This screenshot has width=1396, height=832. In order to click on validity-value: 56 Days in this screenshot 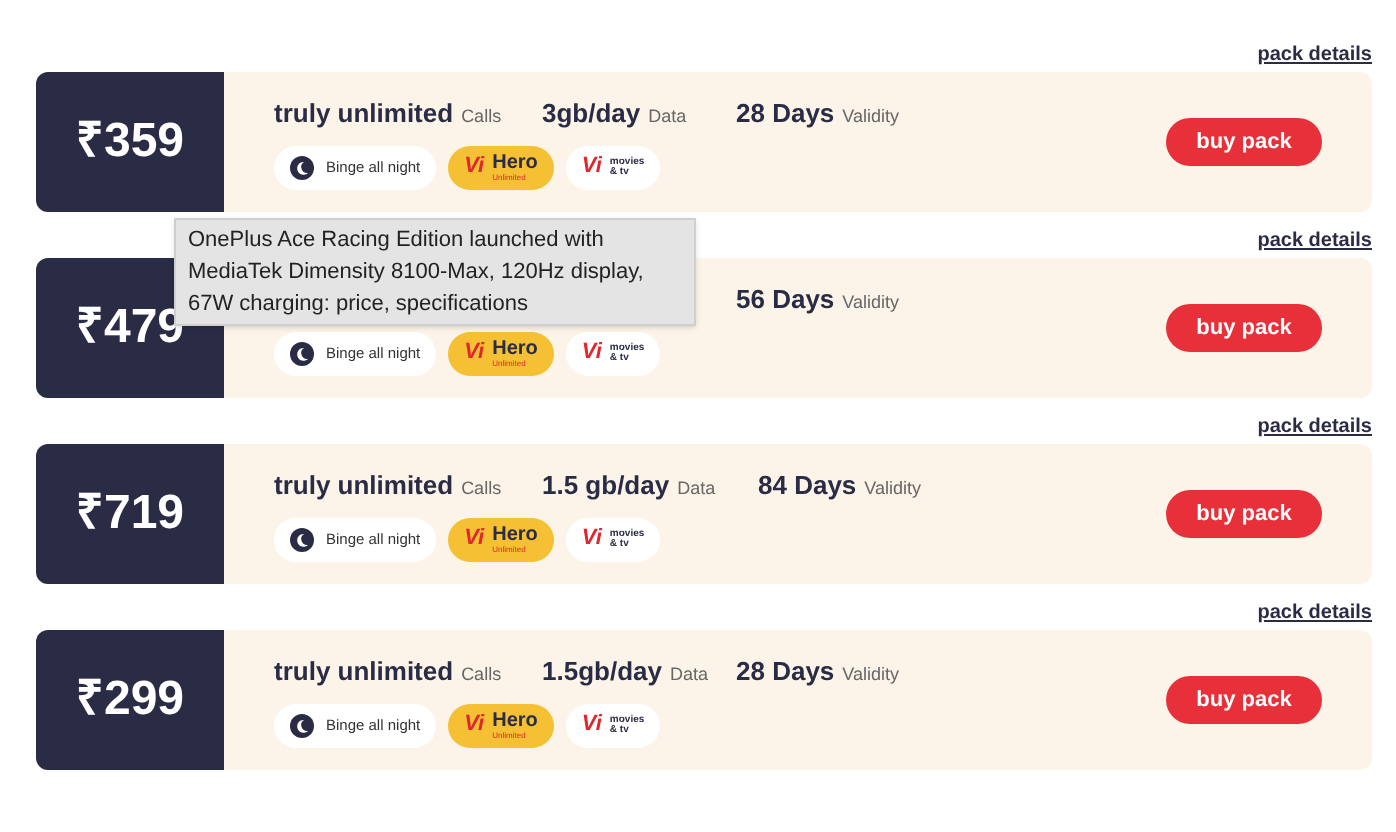, I will do `click(785, 300)`.